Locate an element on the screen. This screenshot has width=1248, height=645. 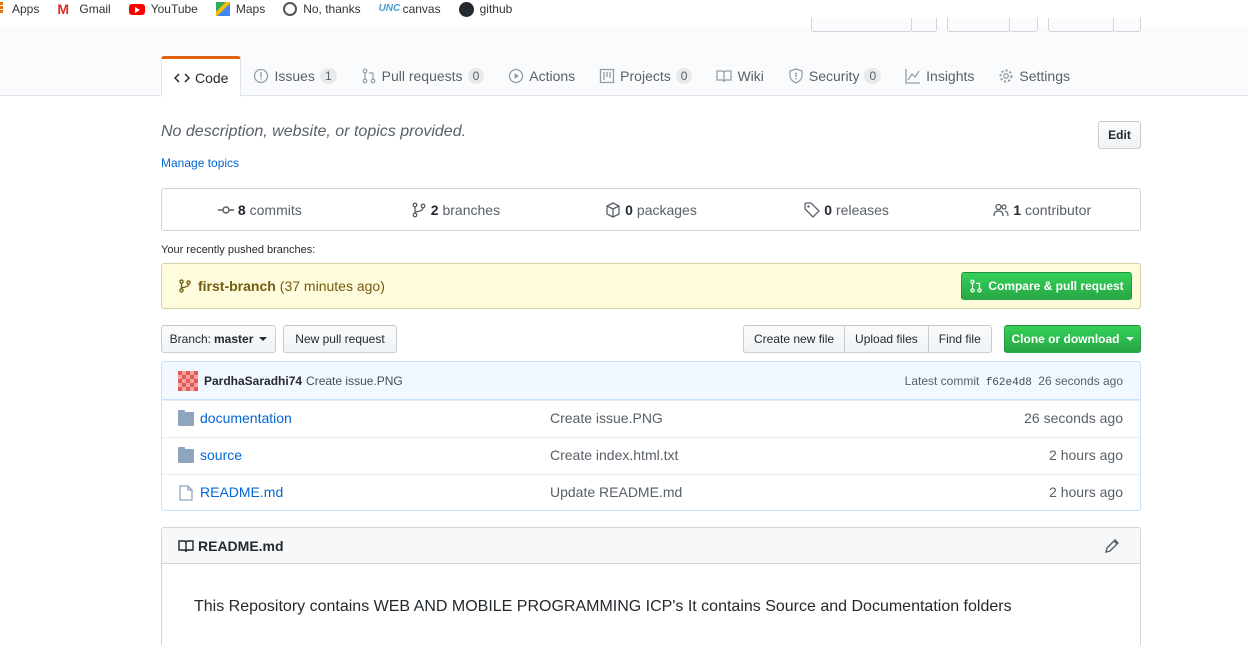
clone-label: Clone or download is located at coordinates (1065, 339).